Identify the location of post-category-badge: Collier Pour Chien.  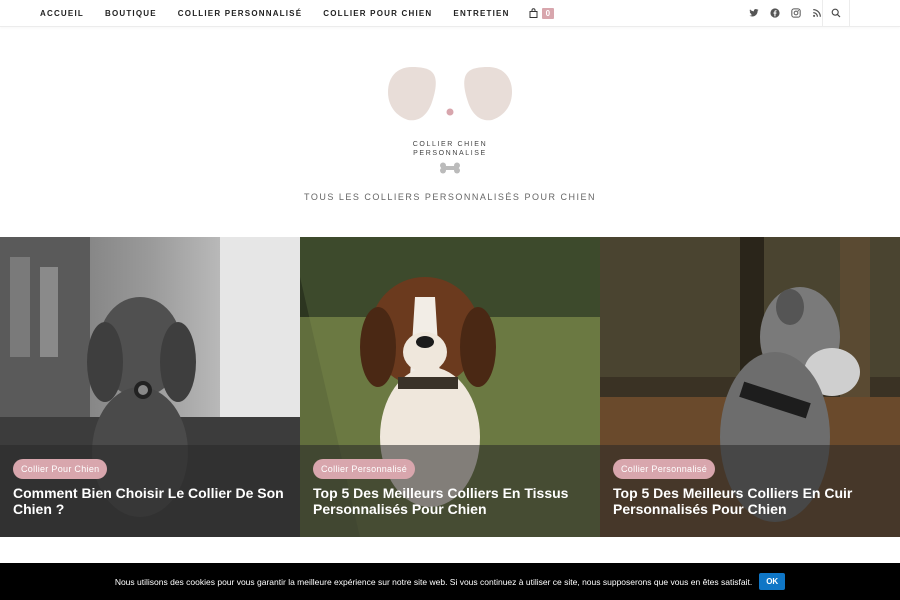
(60, 469).